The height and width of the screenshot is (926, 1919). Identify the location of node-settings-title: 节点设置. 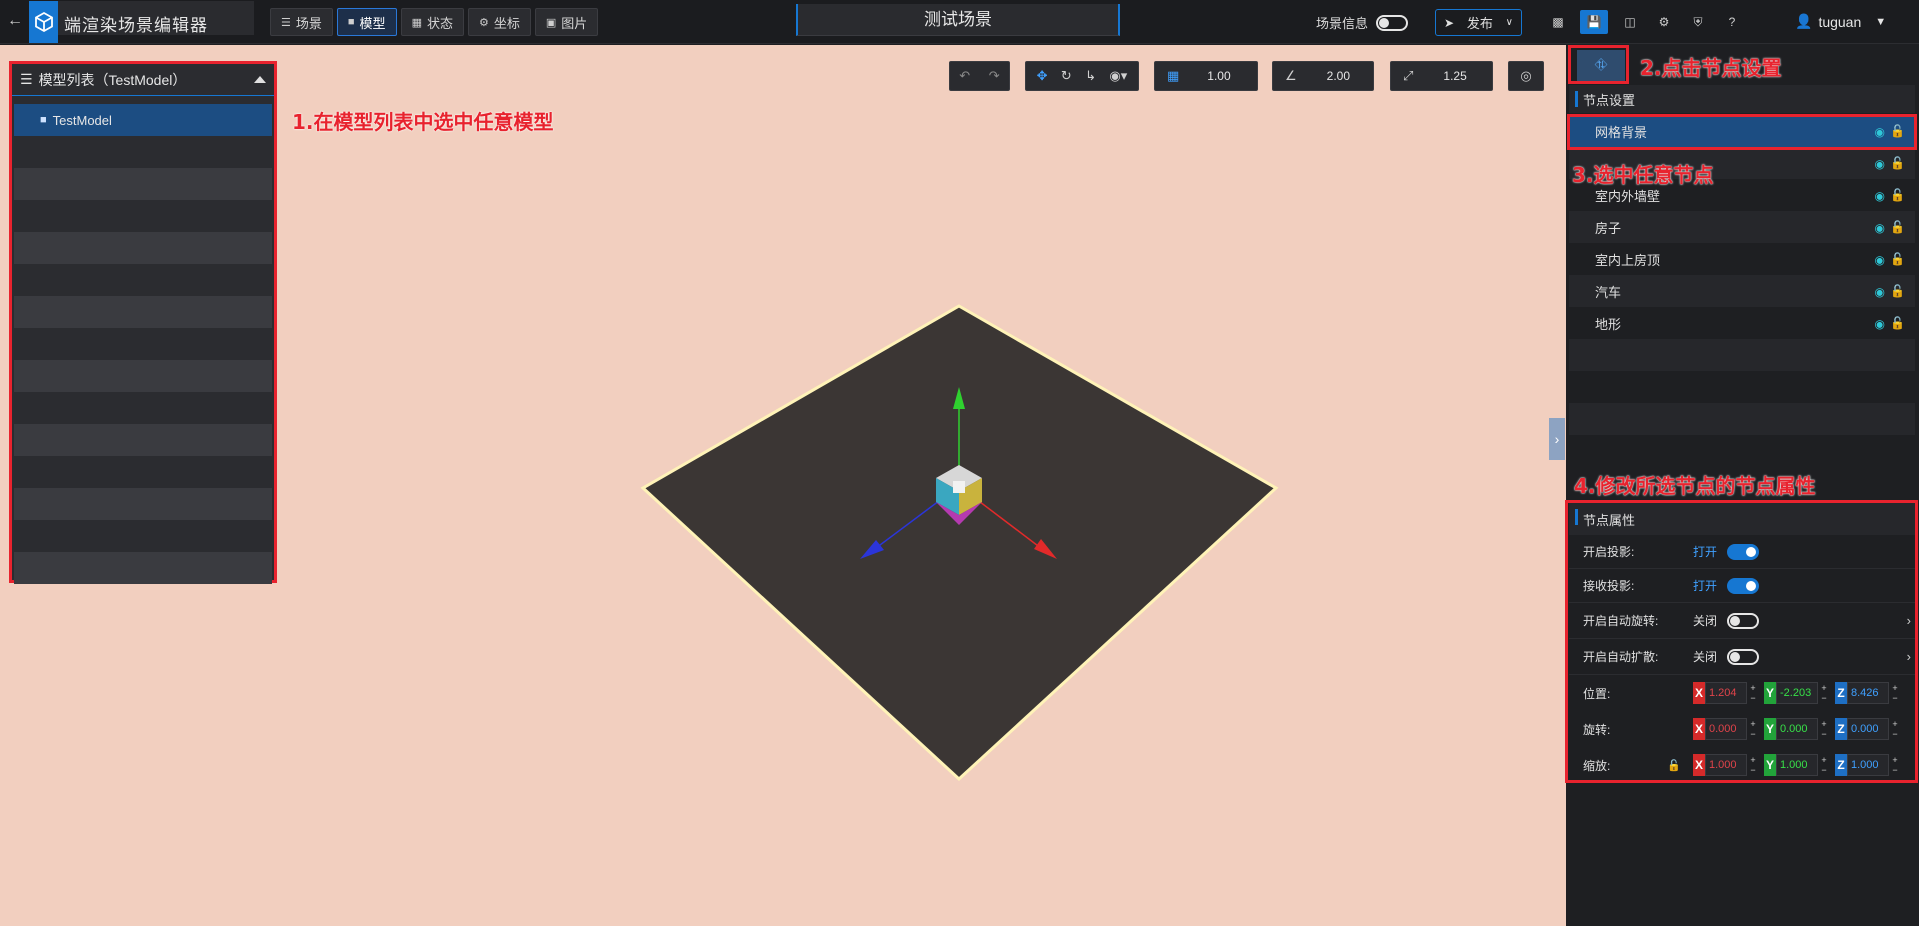
(1742, 99).